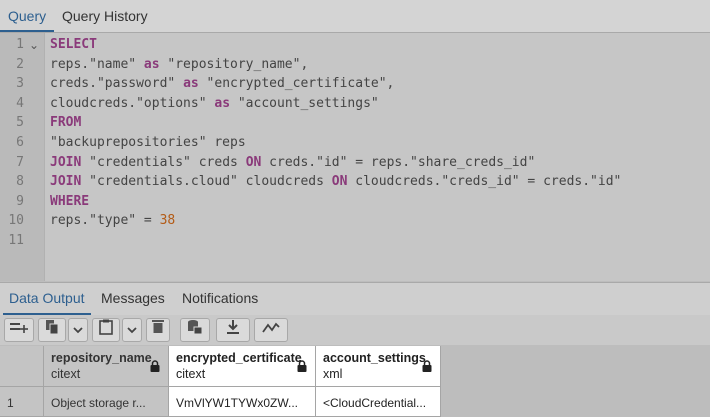 The width and height of the screenshot is (710, 417). Describe the element at coordinates (20, 84) in the screenshot. I see `line-number: 3` at that location.